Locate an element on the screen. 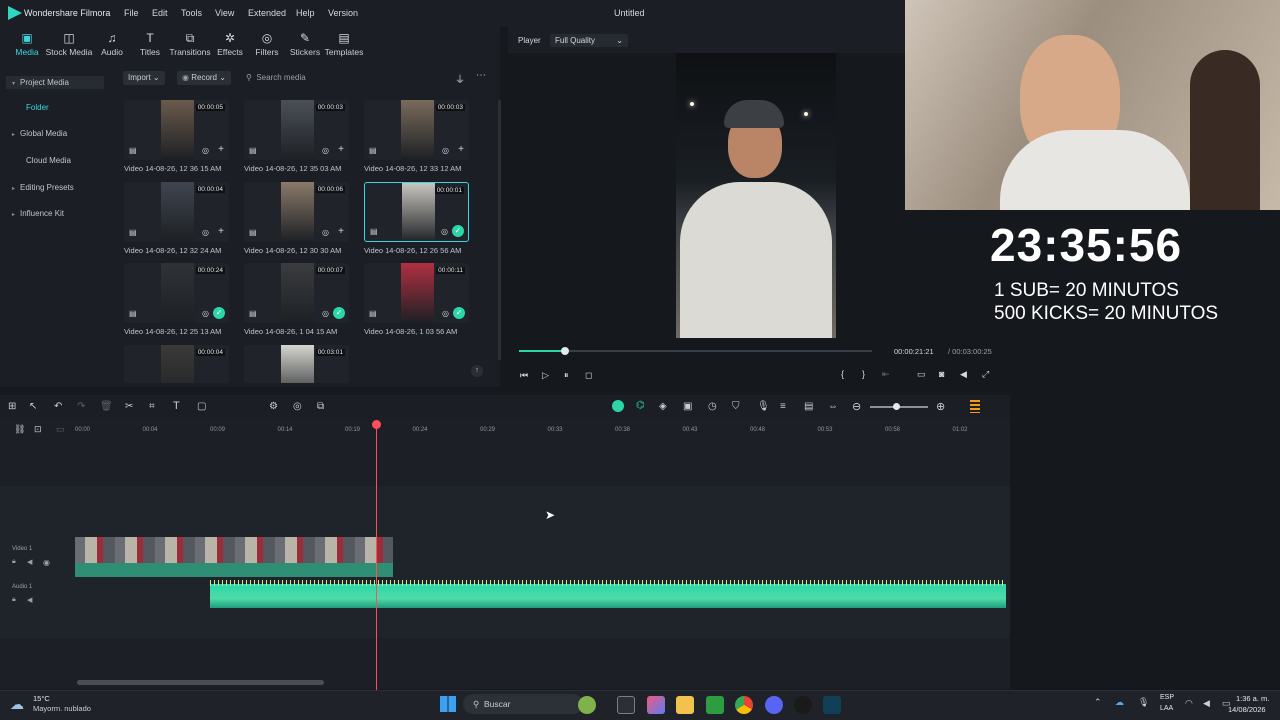 This screenshot has width=1280, height=720. audio-meter-icon is located at coordinates (975, 406).